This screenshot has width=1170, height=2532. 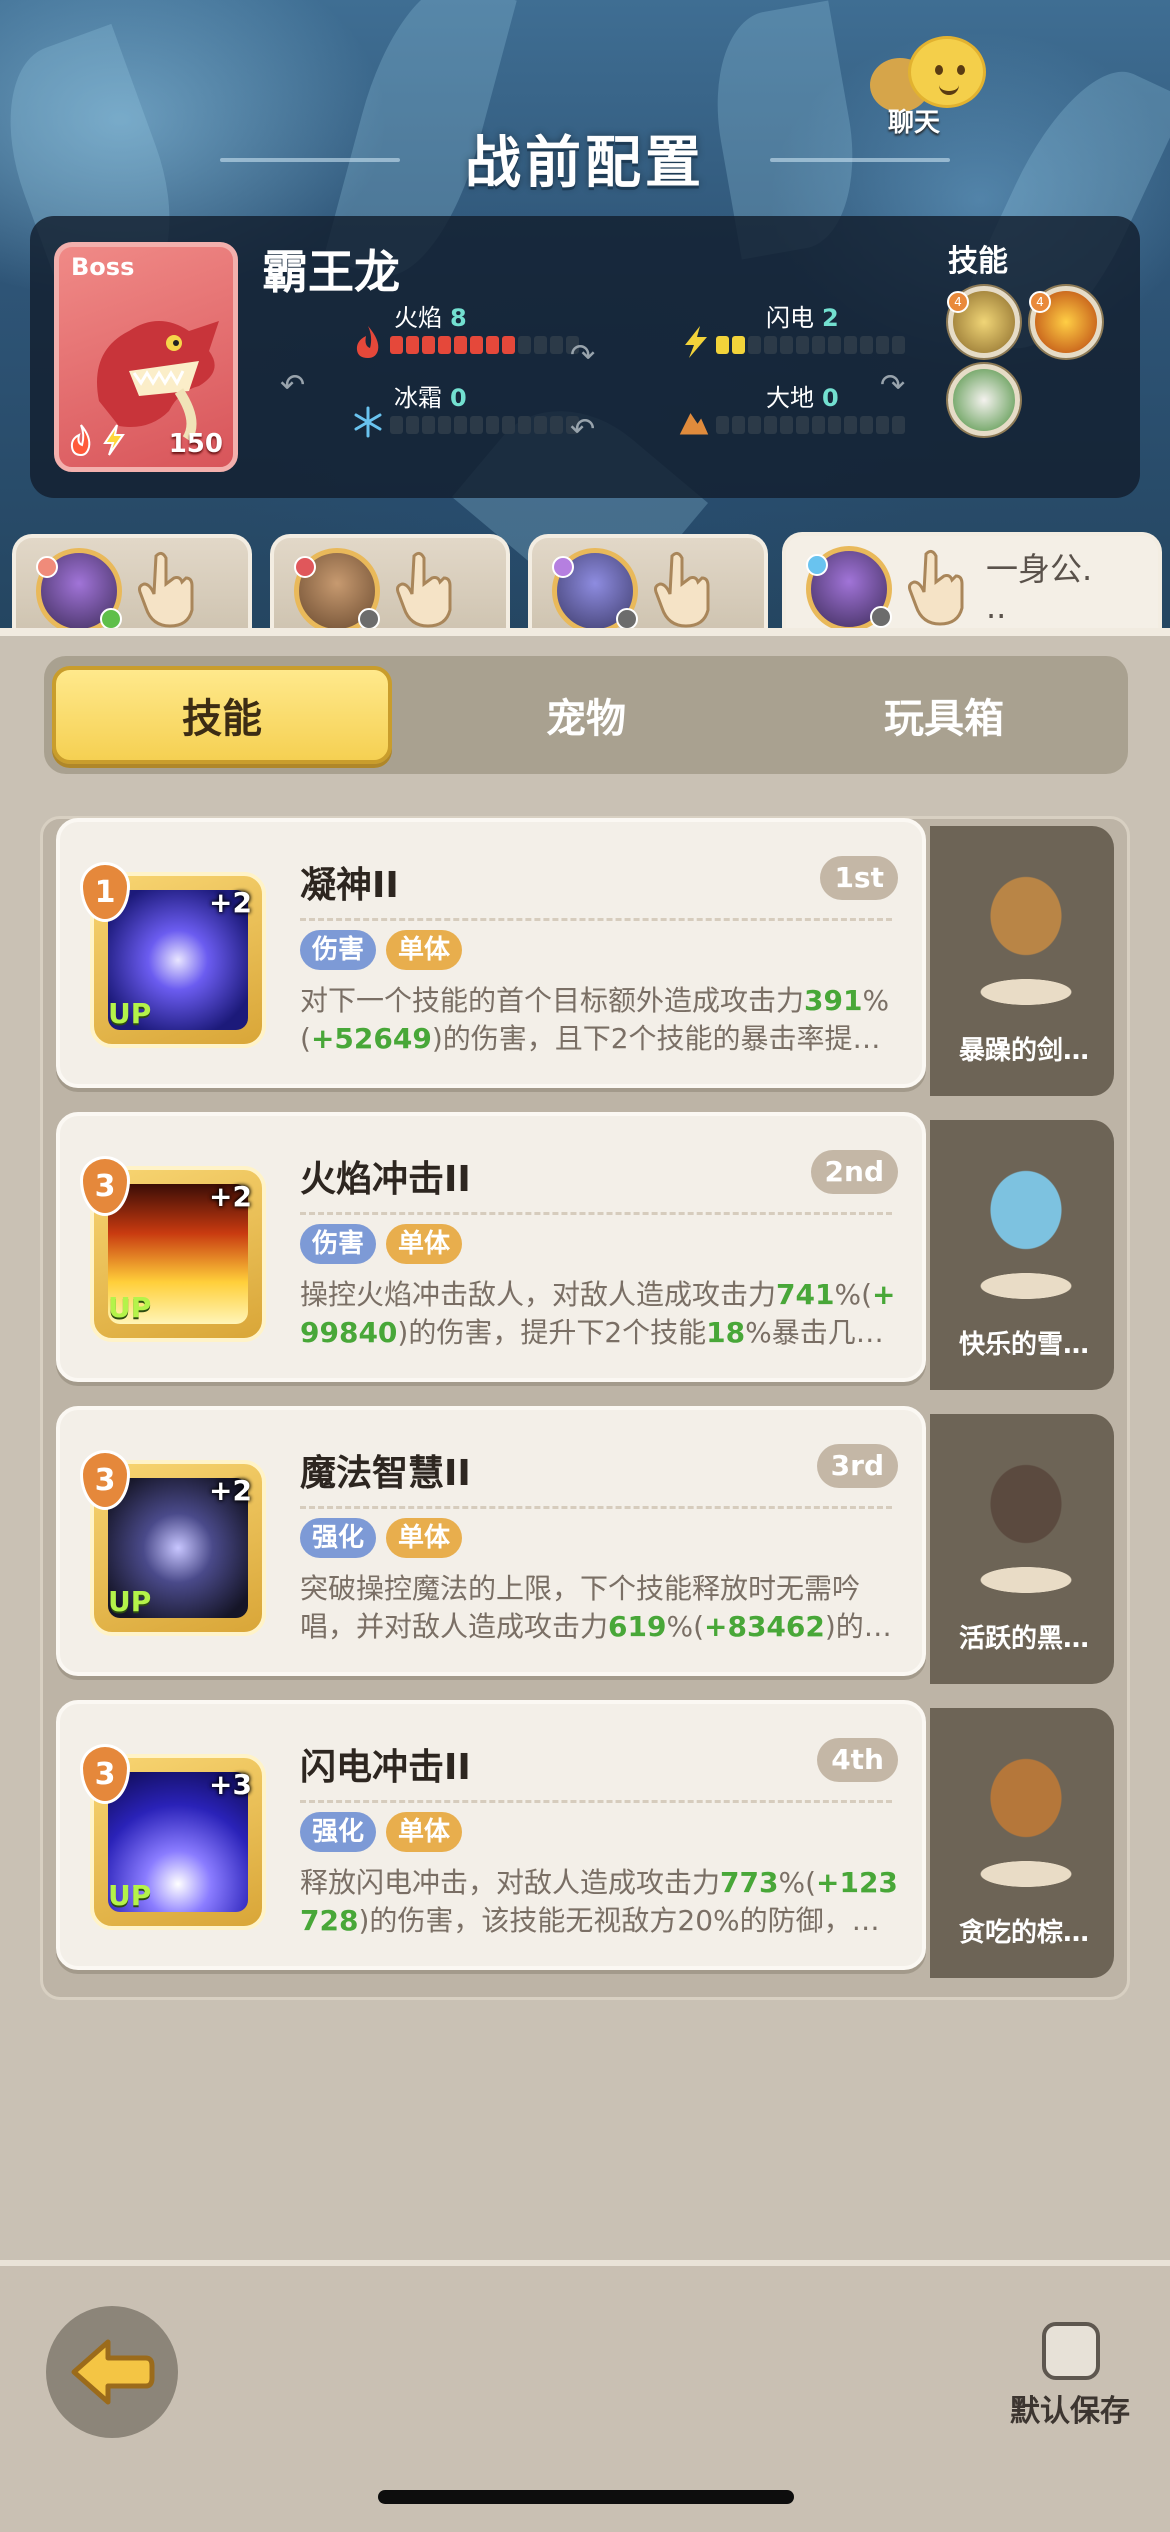 I want to click on skill-name: 火焰冲击II, so click(x=385, y=1179).